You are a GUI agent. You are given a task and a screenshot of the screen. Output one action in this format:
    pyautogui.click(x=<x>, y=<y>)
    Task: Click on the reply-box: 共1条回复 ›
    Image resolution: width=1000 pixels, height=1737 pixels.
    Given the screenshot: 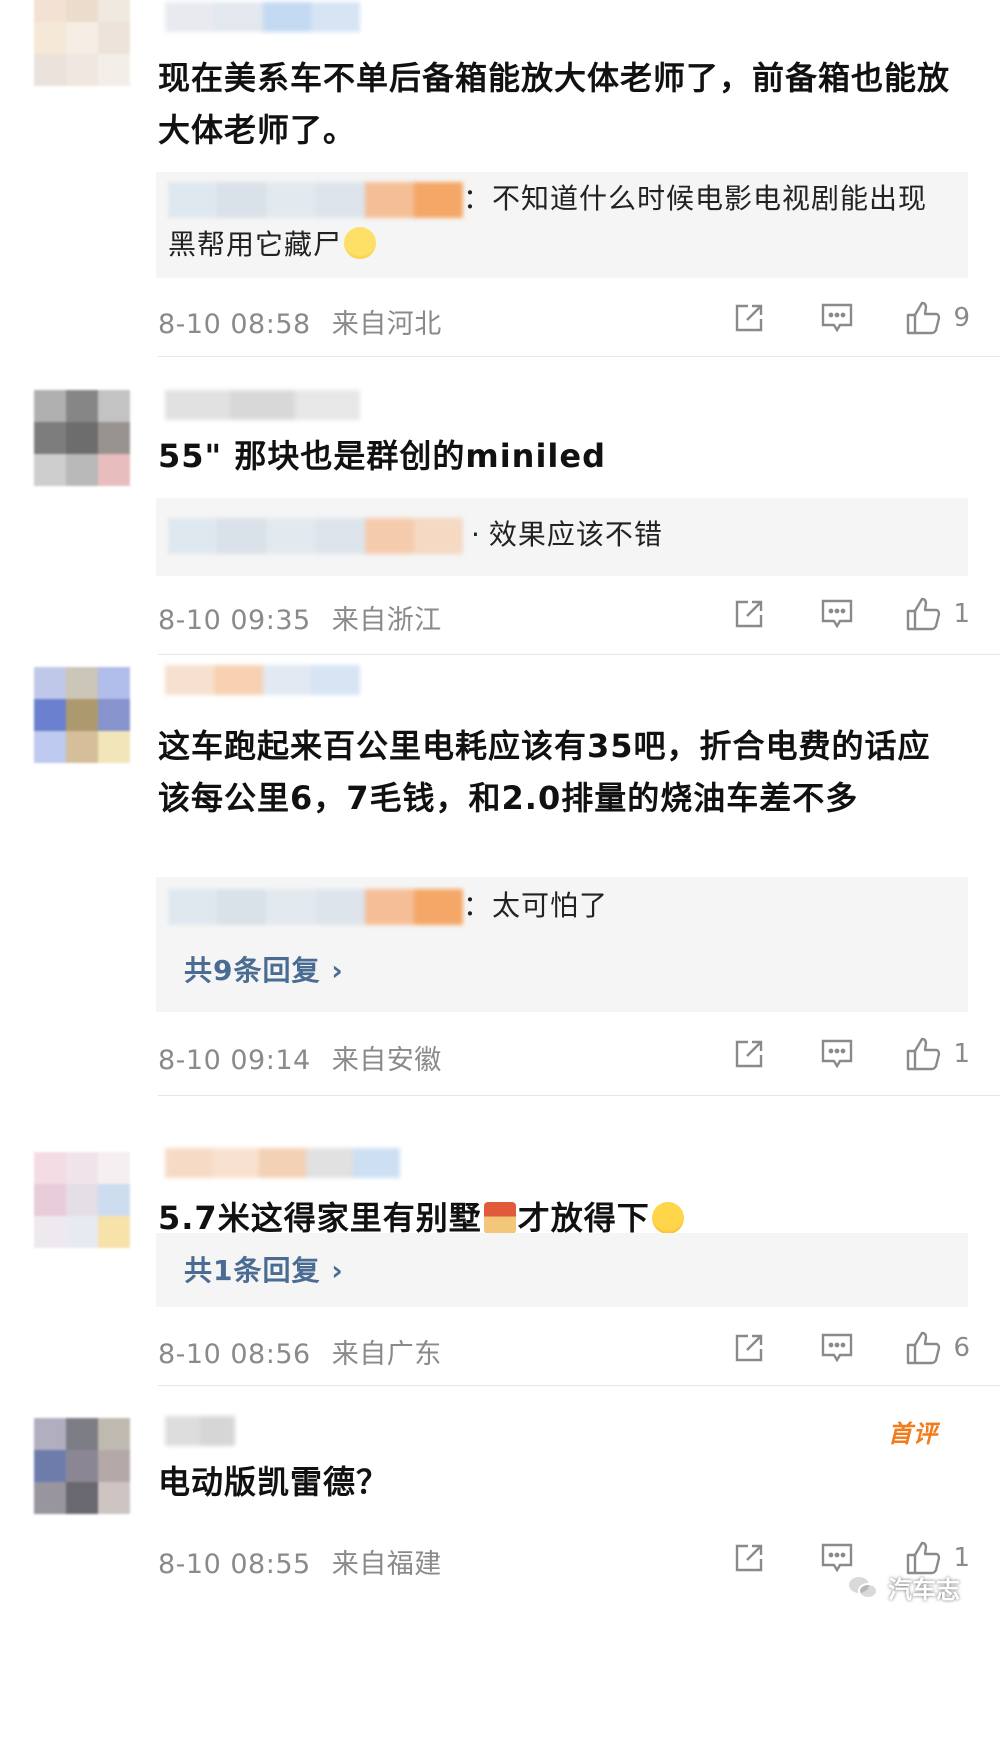 What is the action you would take?
    pyautogui.click(x=562, y=1270)
    